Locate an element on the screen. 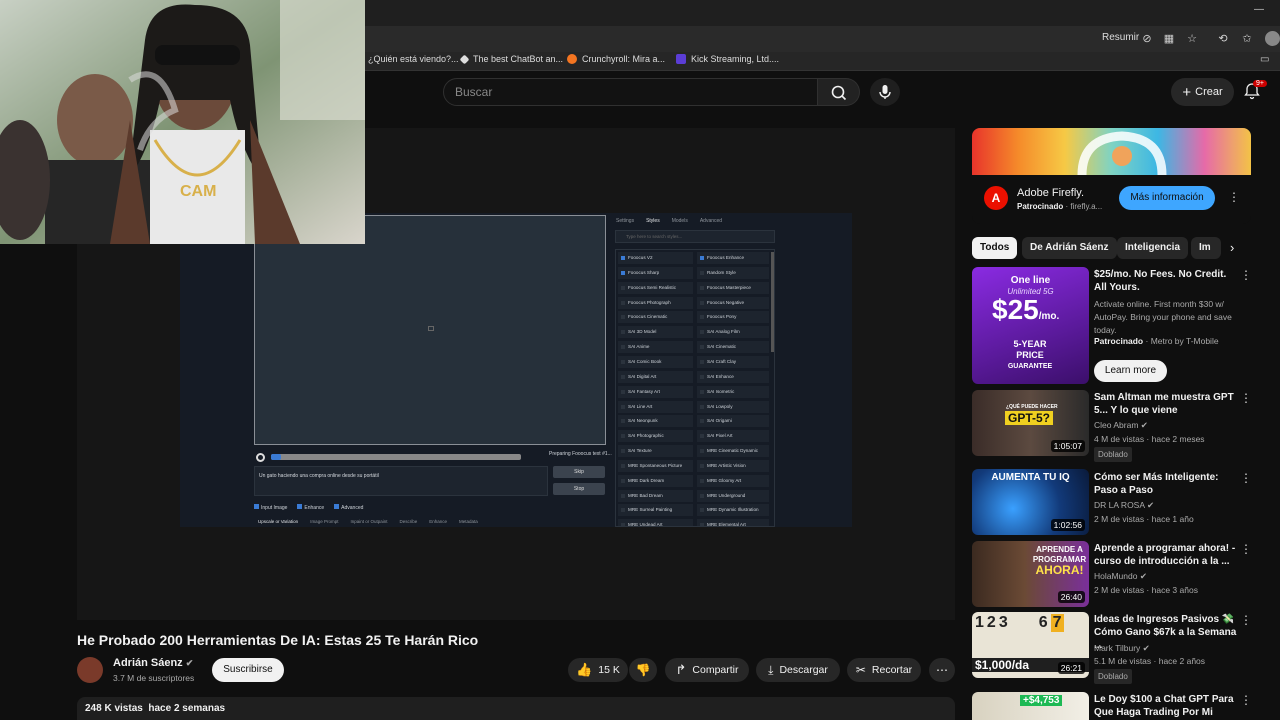 This screenshot has width=1280, height=720. style-option: SAI Digital Art is located at coordinates (655, 376).